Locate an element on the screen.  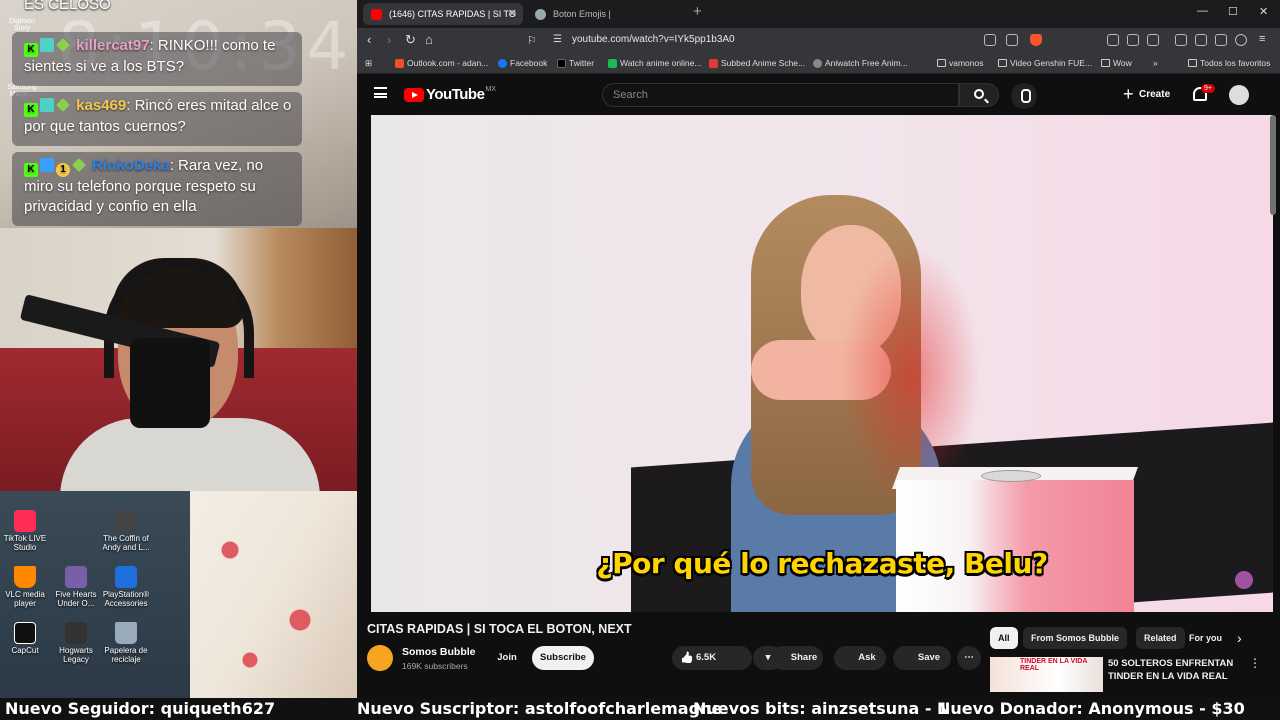
close-window-icon: ✕ is located at coordinates (1263, 11).